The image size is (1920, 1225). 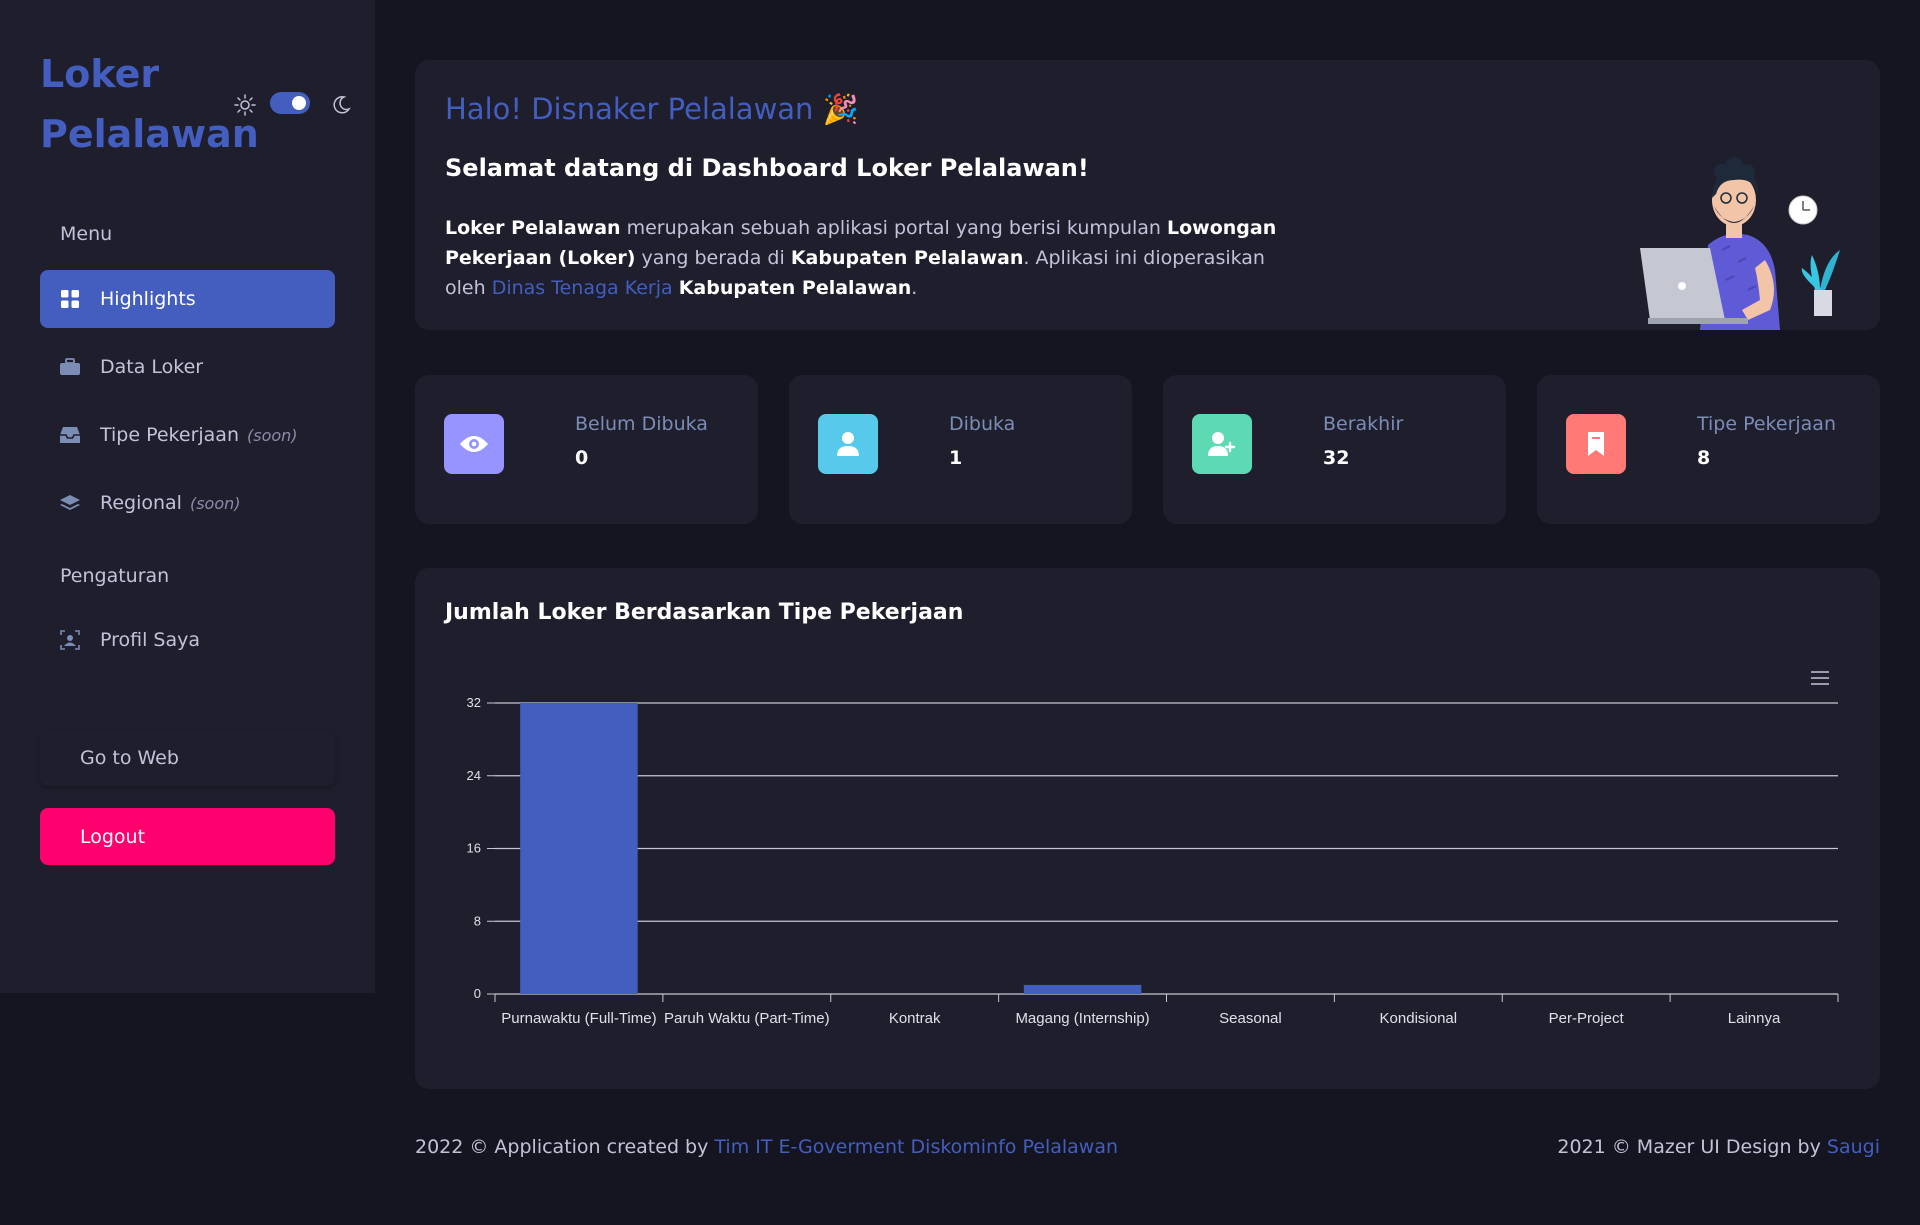 I want to click on y-tick-label: 16, so click(x=474, y=848).